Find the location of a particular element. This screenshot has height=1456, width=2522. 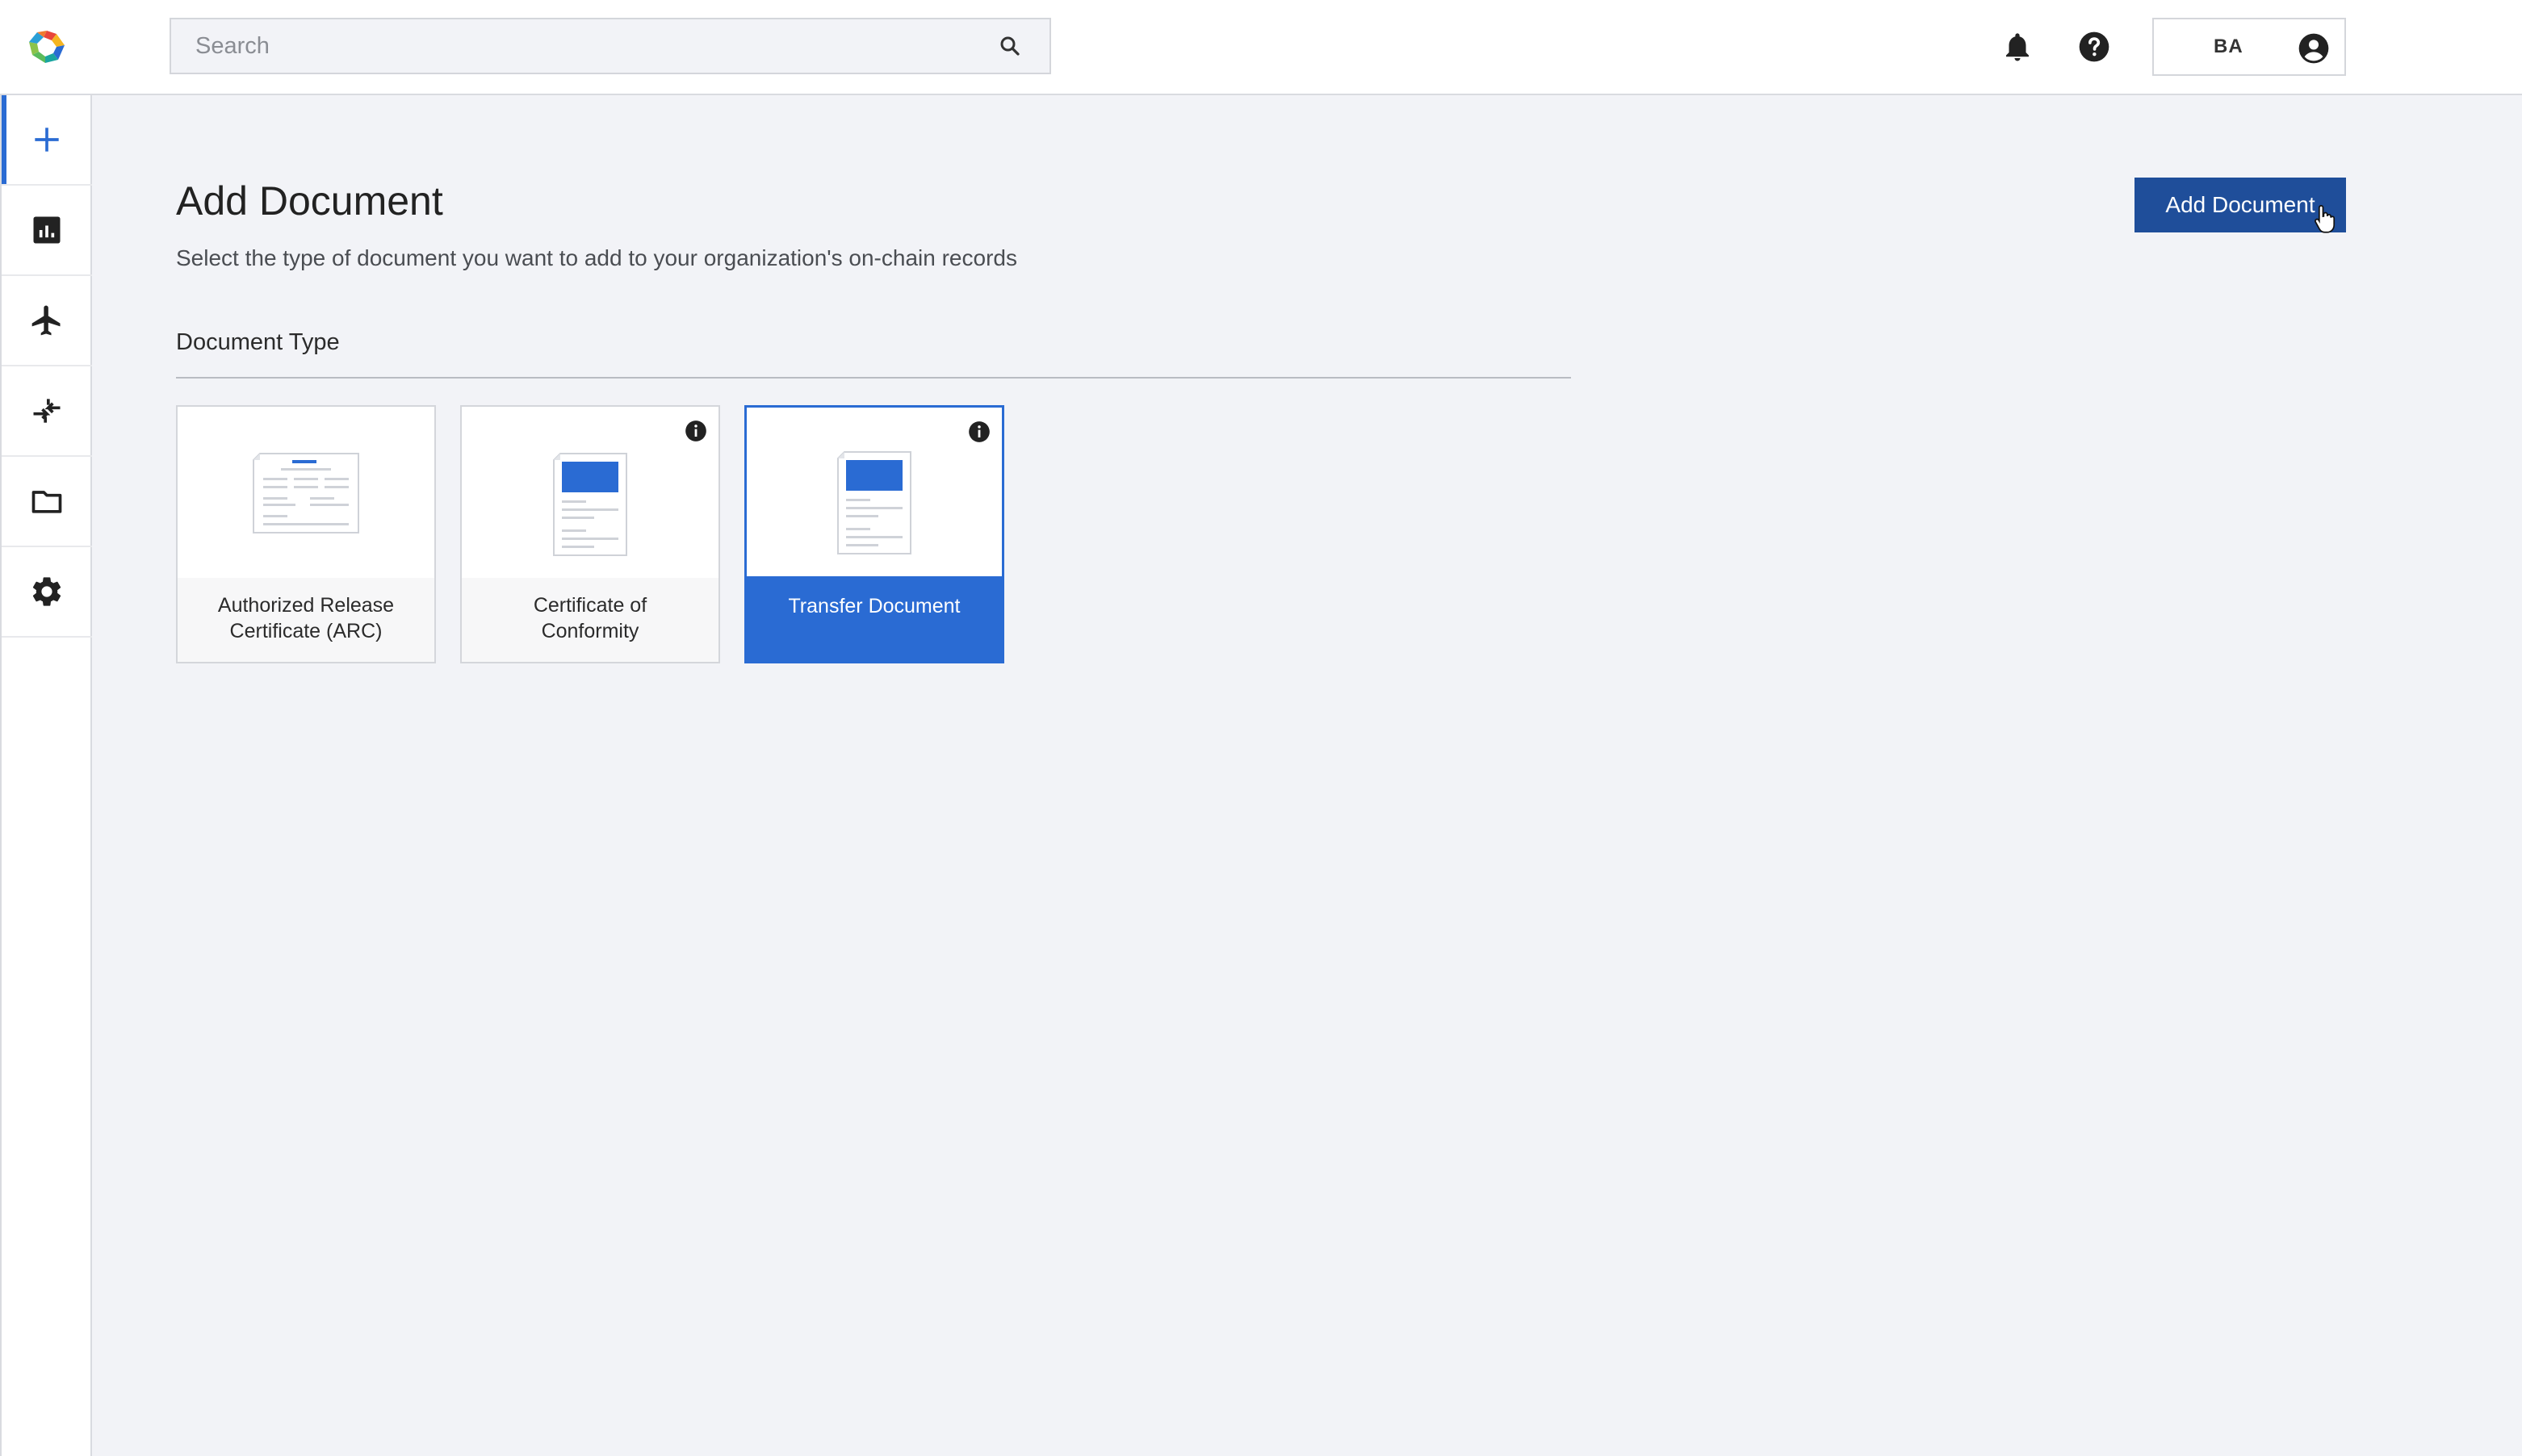

card-label-line-1: Authorized Release is located at coordinates (306, 606).